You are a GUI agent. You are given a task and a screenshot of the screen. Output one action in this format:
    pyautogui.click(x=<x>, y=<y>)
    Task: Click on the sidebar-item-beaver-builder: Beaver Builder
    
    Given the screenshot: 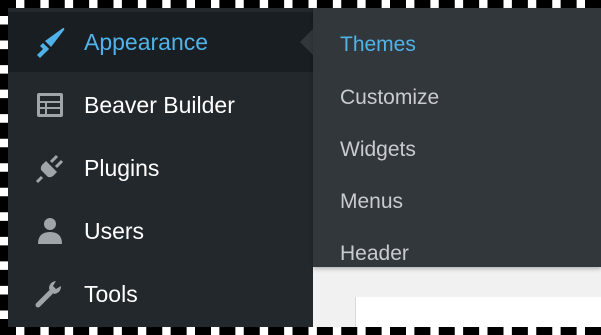 What is the action you would take?
    pyautogui.click(x=160, y=105)
    